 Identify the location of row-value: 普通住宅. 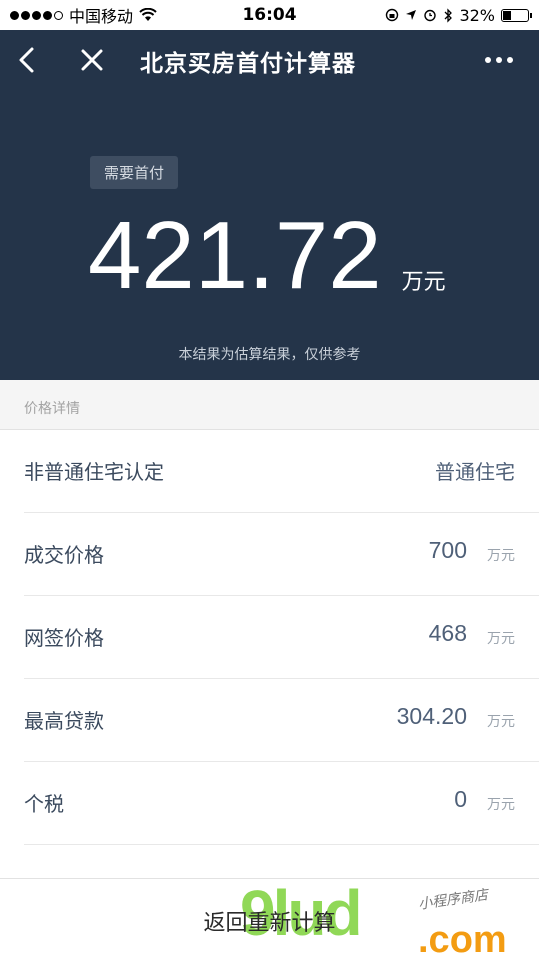
(475, 472).